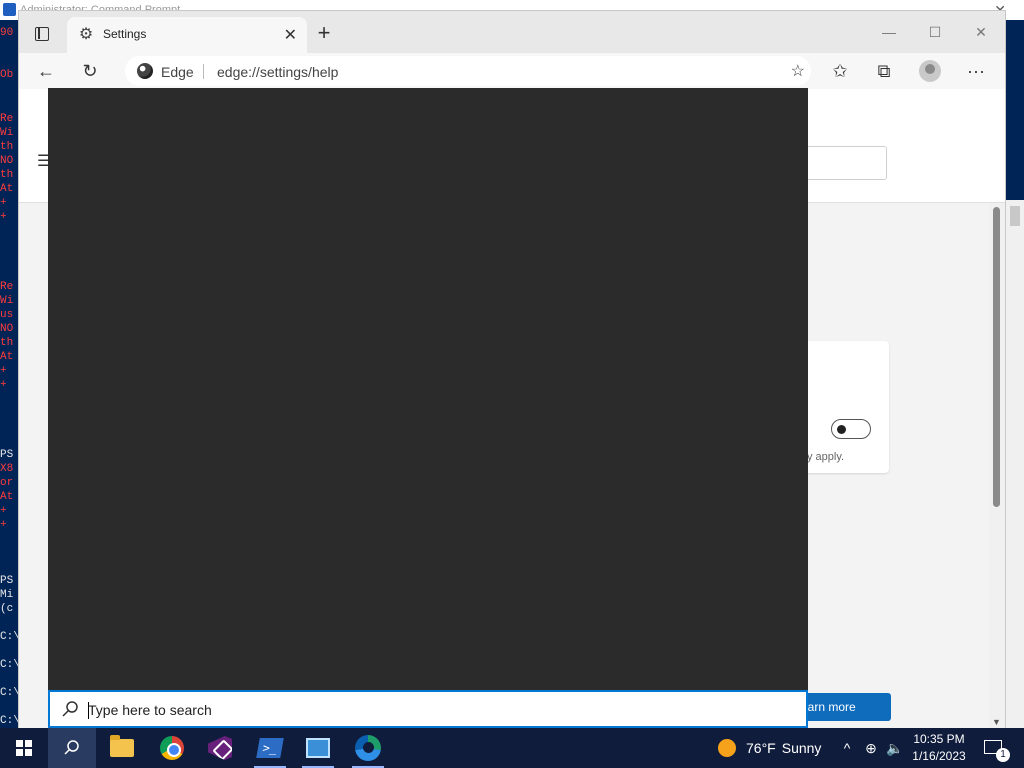 This screenshot has width=1024, height=768. I want to click on edge-taskbar-button, so click(368, 748).